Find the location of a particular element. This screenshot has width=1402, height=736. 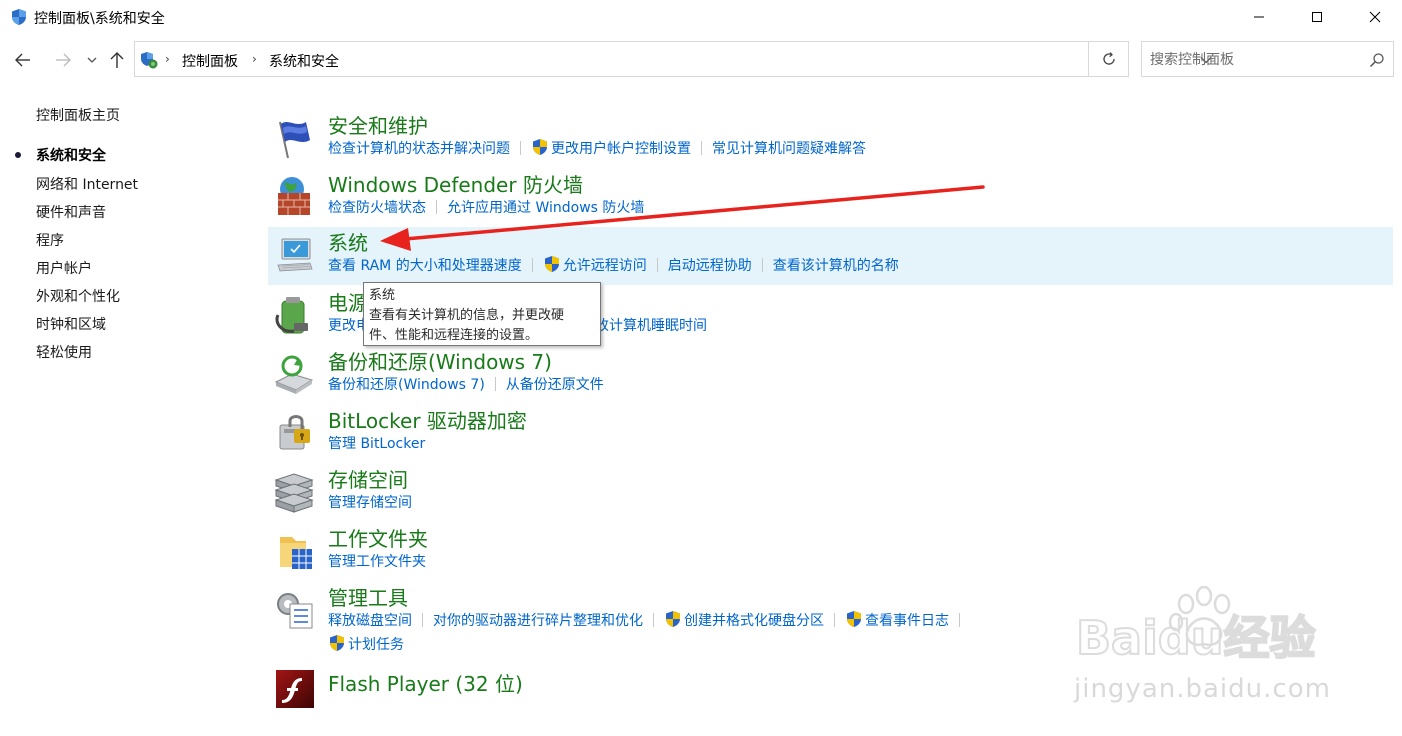

category-system: 系统 查看 RAM 的大小和处理器速度 允许远程访问 启动远程协助 查看该计算机的名称 is located at coordinates (830, 256).